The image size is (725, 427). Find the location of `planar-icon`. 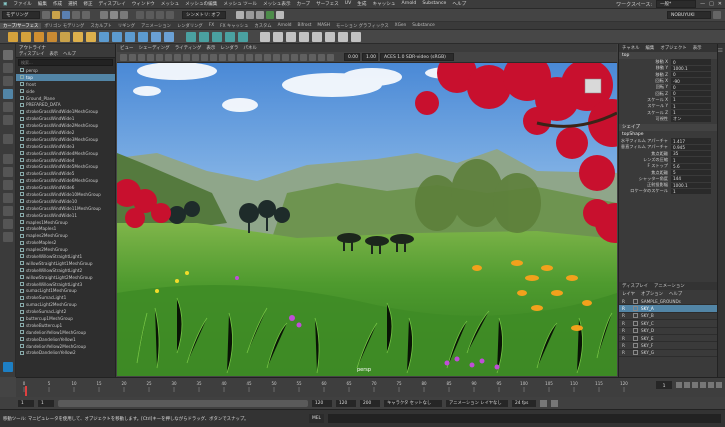

planar-icon is located at coordinates (217, 36).